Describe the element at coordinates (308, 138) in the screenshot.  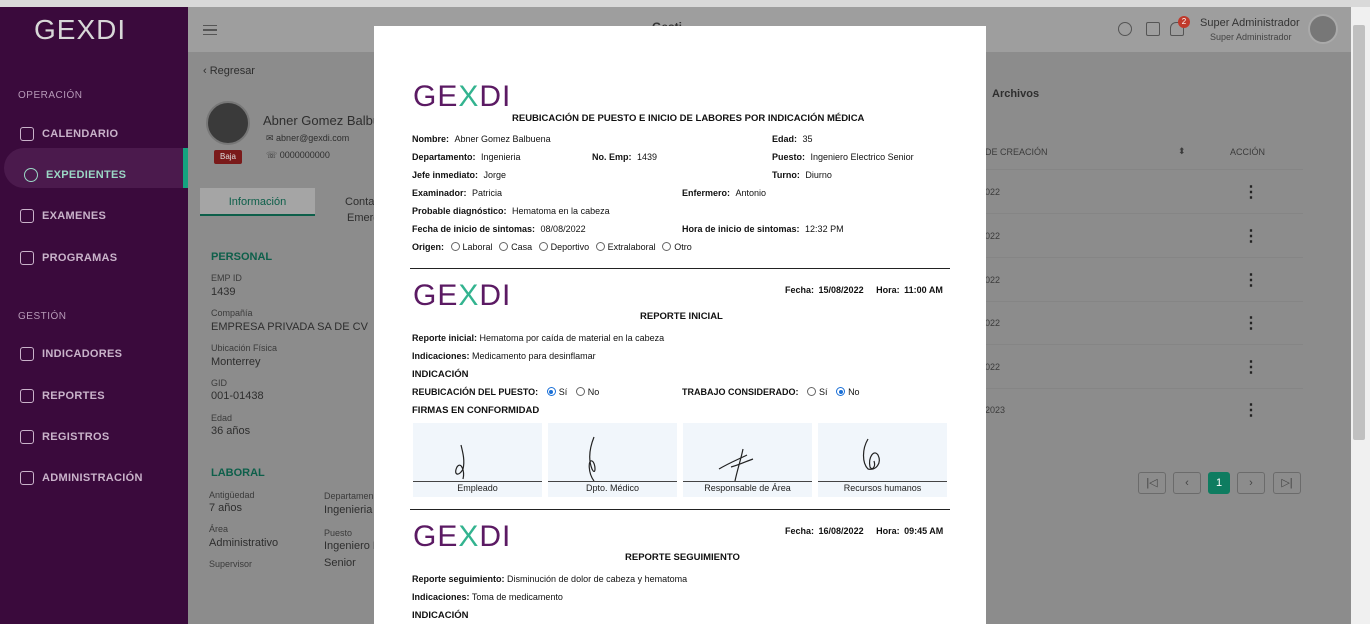
I see `employee-email: ✉ abner@gexdi.com` at that location.